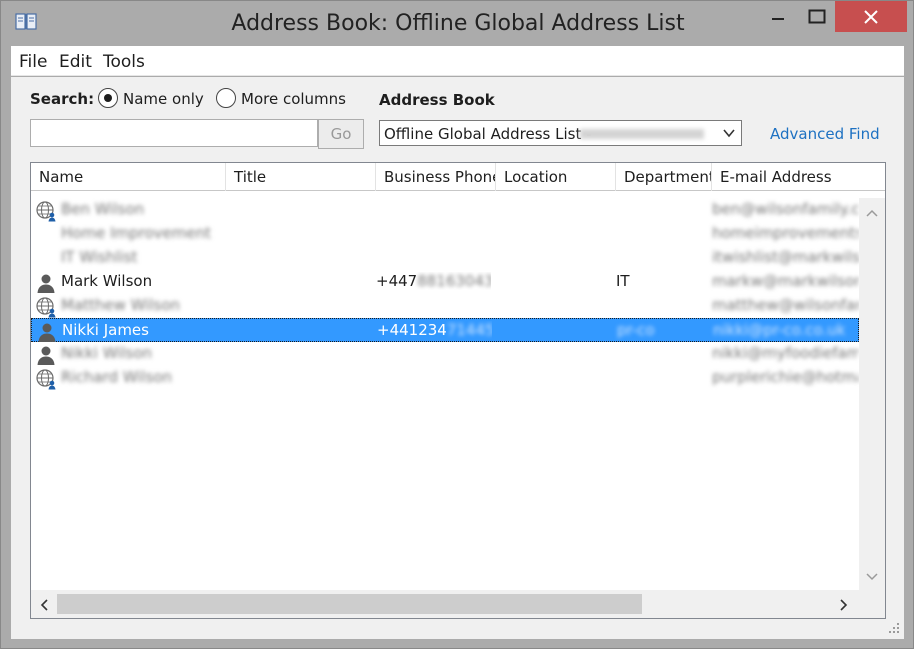 This screenshot has width=914, height=649. Describe the element at coordinates (779, 330) in the screenshot. I see `contact-email: nikki@pr-co.co.uk` at that location.